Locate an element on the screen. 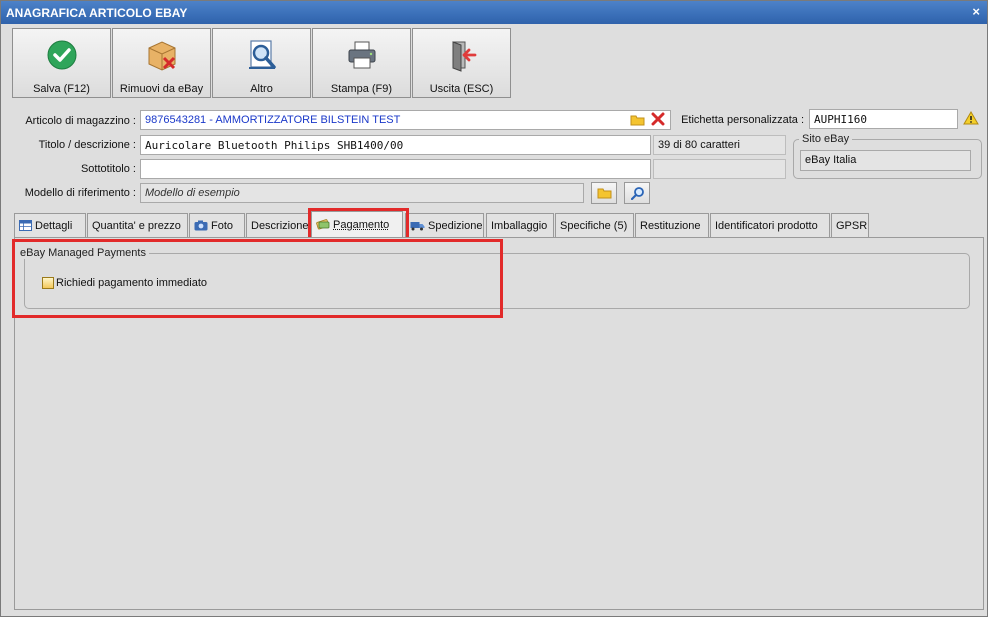 This screenshot has width=988, height=617. custom-label-field: AUPHI160 is located at coordinates (883, 119).